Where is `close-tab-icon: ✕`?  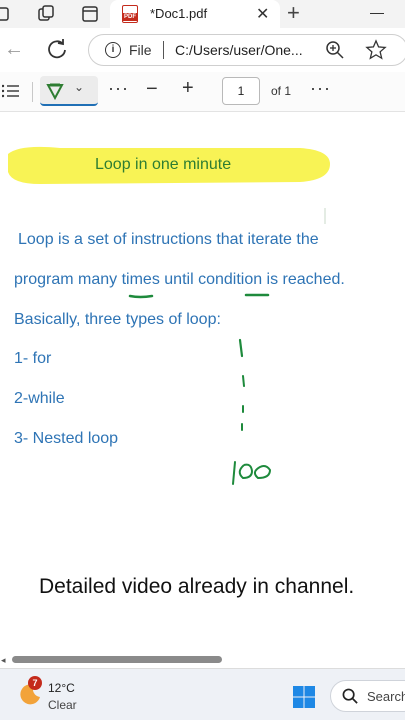 close-tab-icon: ✕ is located at coordinates (262, 14).